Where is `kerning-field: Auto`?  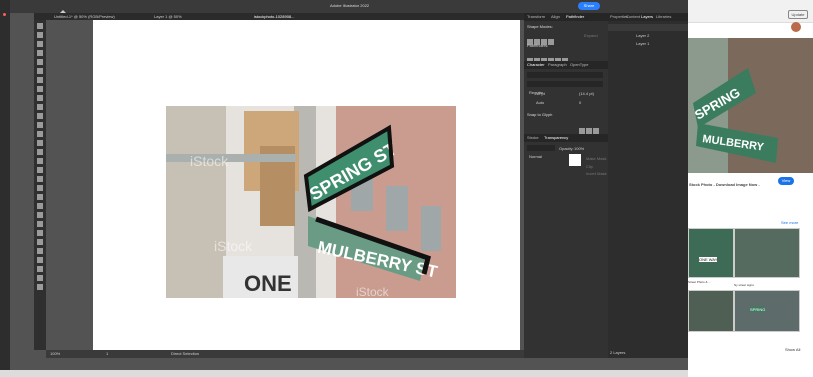
kerning-field: Auto is located at coordinates (540, 102).